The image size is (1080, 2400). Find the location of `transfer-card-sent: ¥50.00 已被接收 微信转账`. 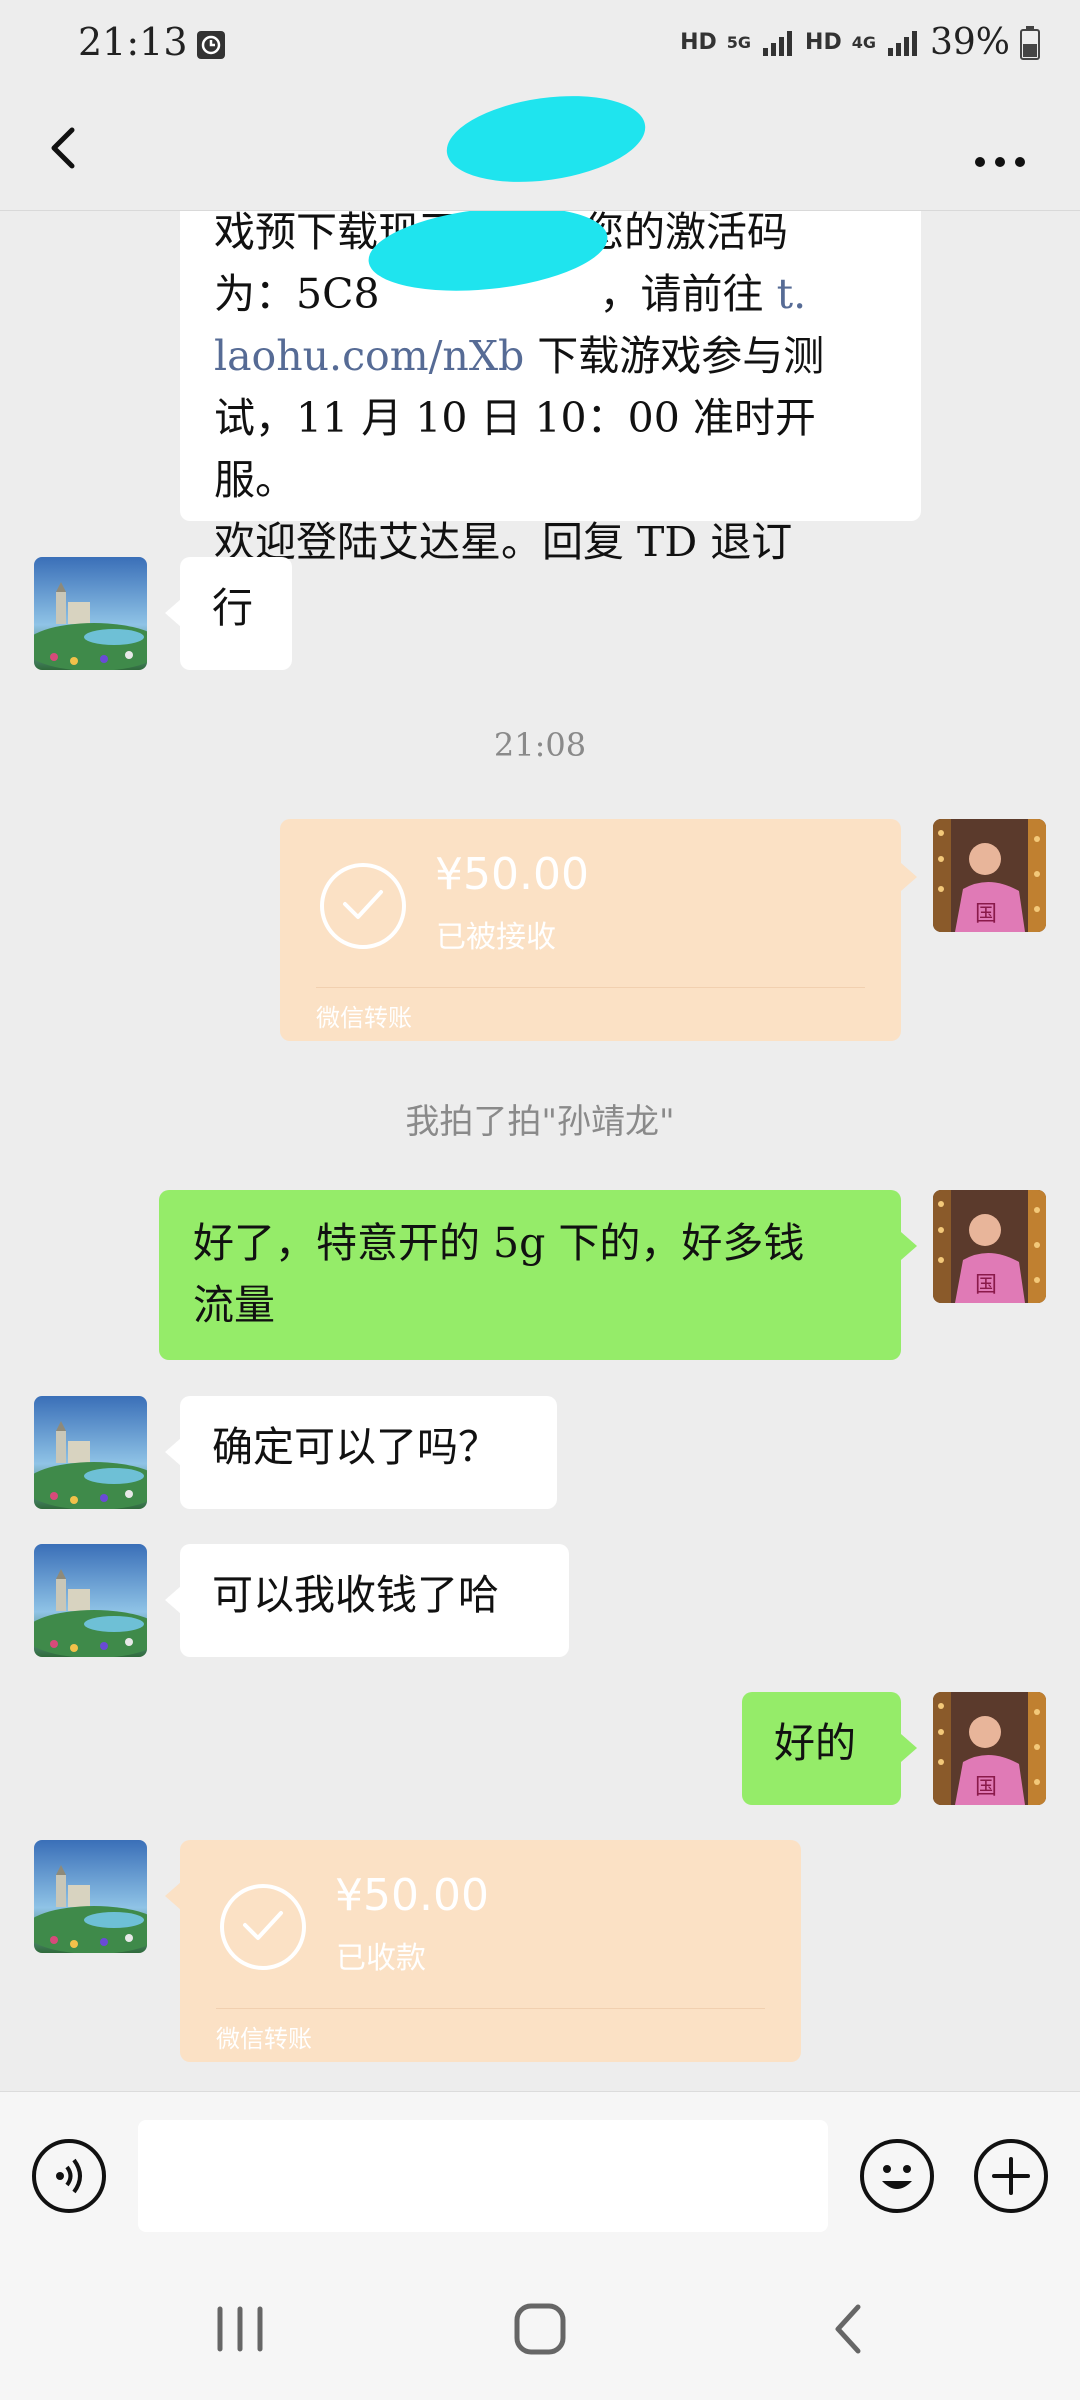

transfer-card-sent: ¥50.00 已被接收 微信转账 is located at coordinates (590, 930).